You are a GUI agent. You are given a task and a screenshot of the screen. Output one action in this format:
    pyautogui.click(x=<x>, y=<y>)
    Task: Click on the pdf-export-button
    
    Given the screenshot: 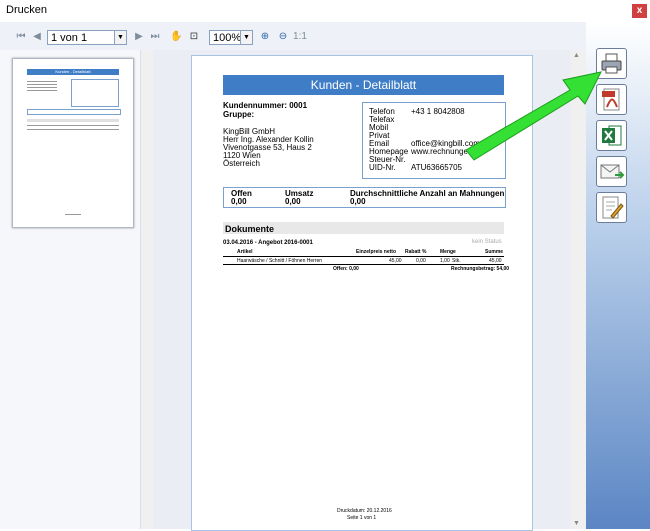 What is the action you would take?
    pyautogui.click(x=611, y=99)
    